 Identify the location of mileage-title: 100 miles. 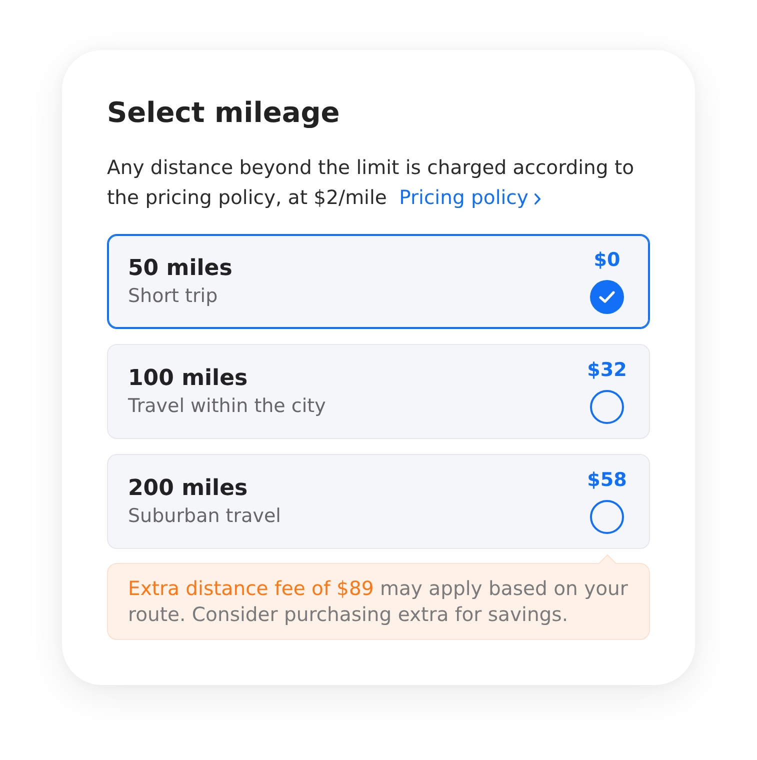
(188, 378).